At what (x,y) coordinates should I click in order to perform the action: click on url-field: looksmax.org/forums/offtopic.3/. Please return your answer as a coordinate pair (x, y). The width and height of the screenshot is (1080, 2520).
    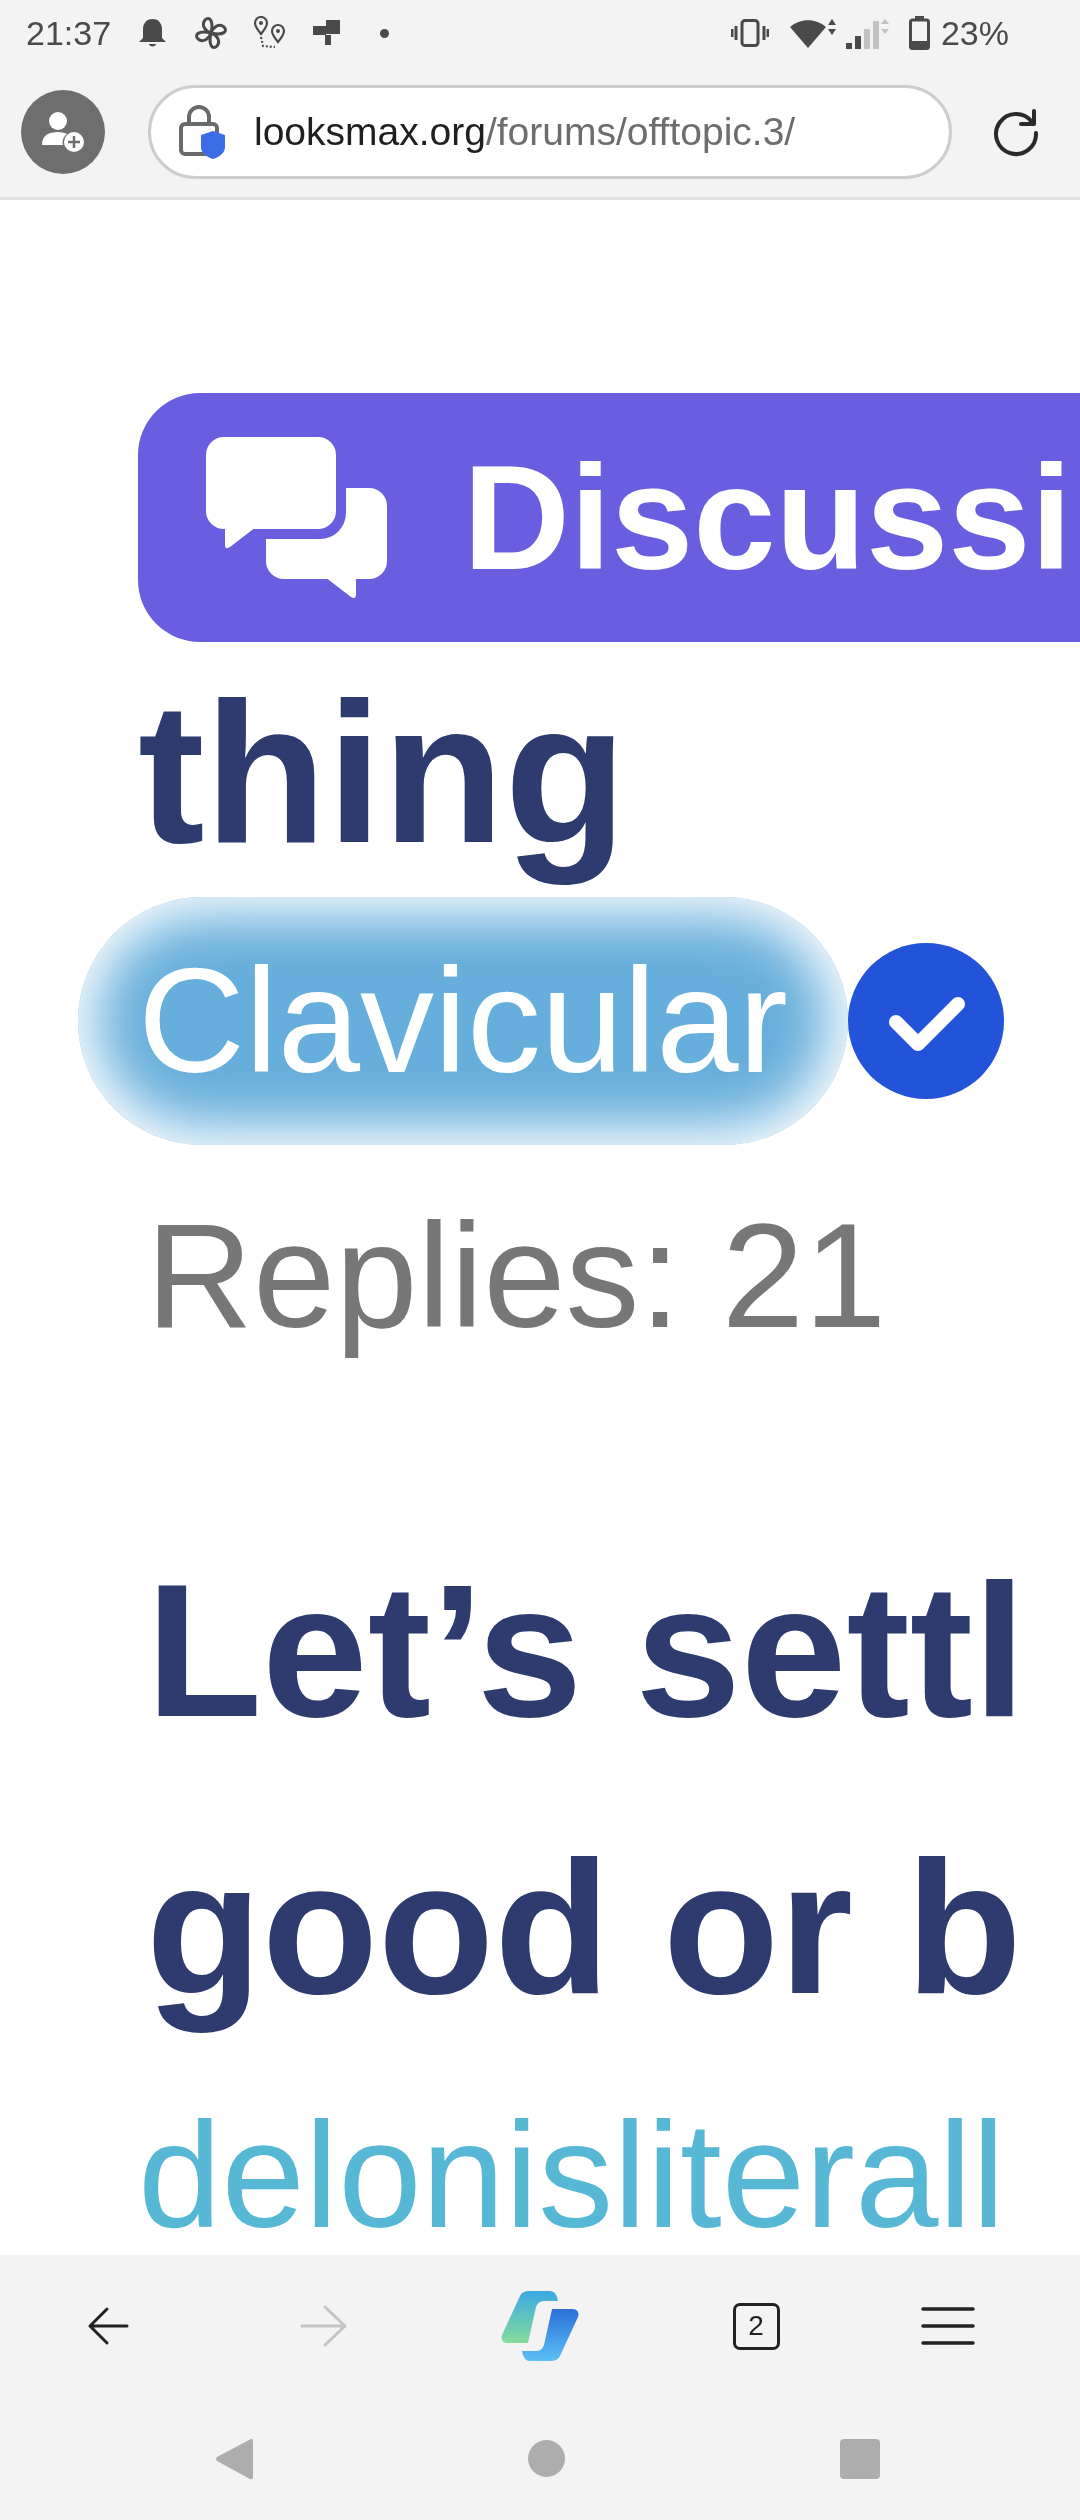
    Looking at the image, I should click on (550, 131).